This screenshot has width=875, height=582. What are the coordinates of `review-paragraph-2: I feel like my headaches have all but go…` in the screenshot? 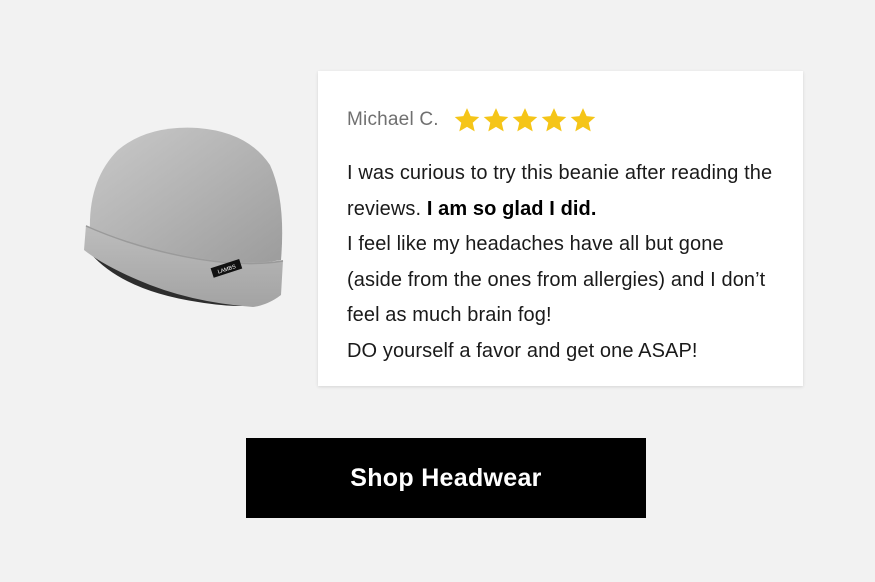 It's located at (556, 279).